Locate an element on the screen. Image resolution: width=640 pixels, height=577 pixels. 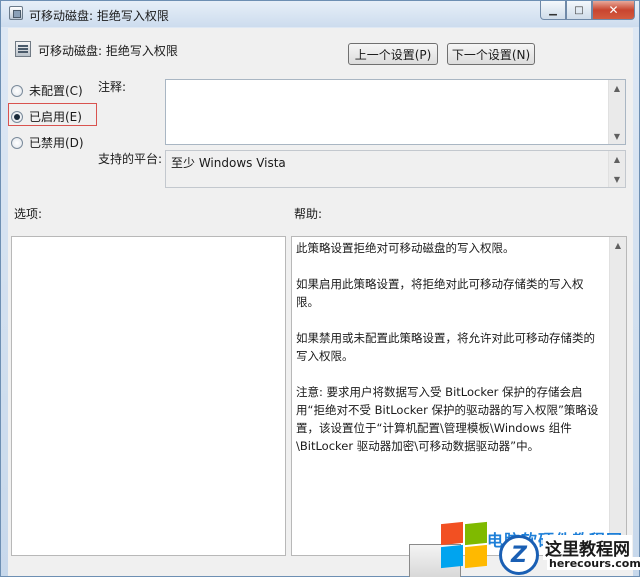
policy-title: 可移动磁盘: 拒绝写入权限 is located at coordinates (108, 51).